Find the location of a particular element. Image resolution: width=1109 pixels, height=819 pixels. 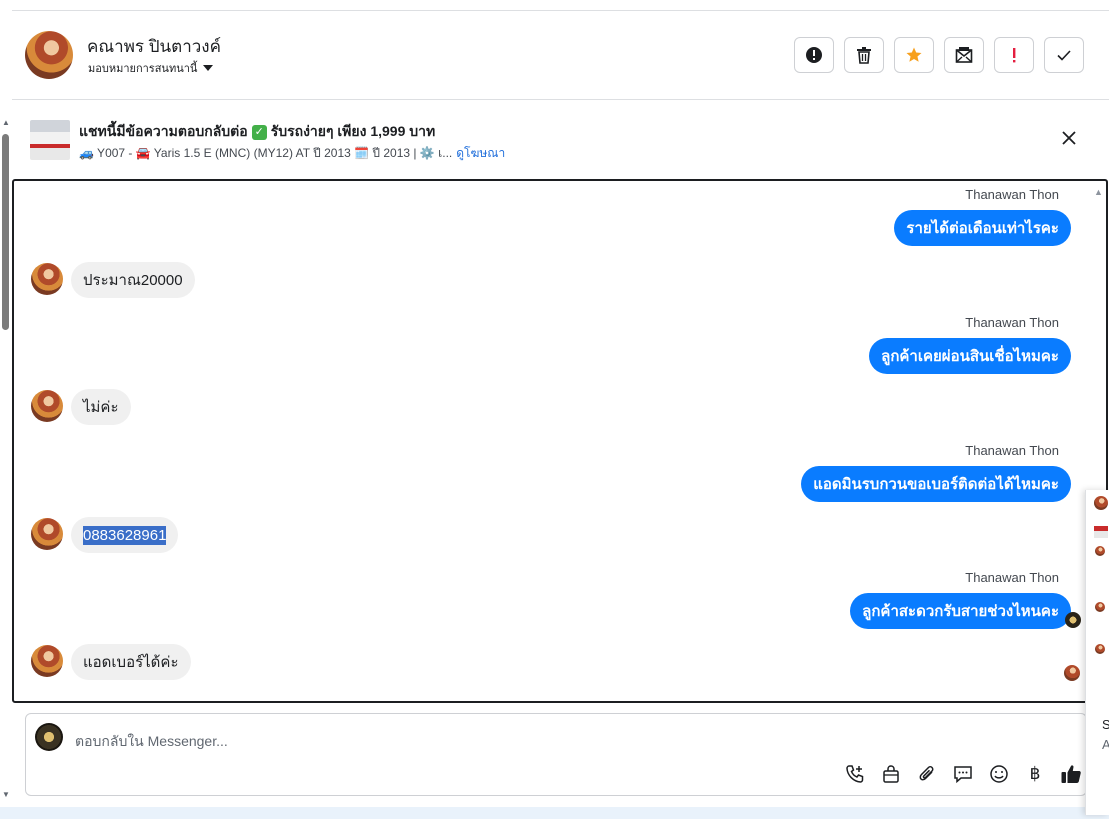

mark-unread-button is located at coordinates (964, 55).